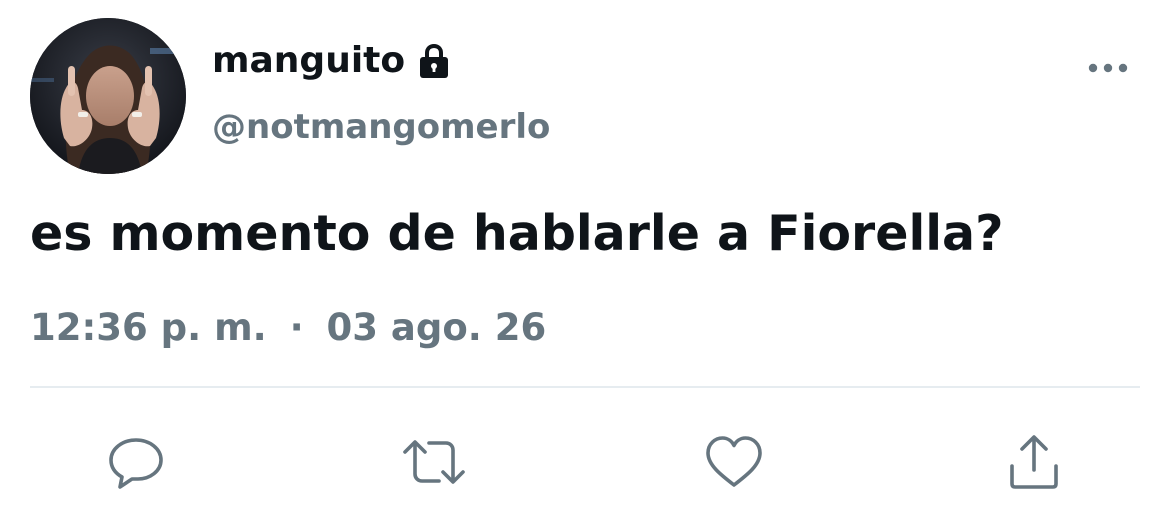 The width and height of the screenshot is (1170, 526). I want to click on share-icon, so click(1034, 462).